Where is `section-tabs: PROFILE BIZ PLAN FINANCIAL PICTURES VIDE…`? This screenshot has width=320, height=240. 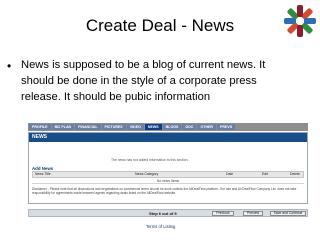 section-tabs: PROFILE BIZ PLAN FINANCIAL PICTURES VIDE… is located at coordinates (168, 127).